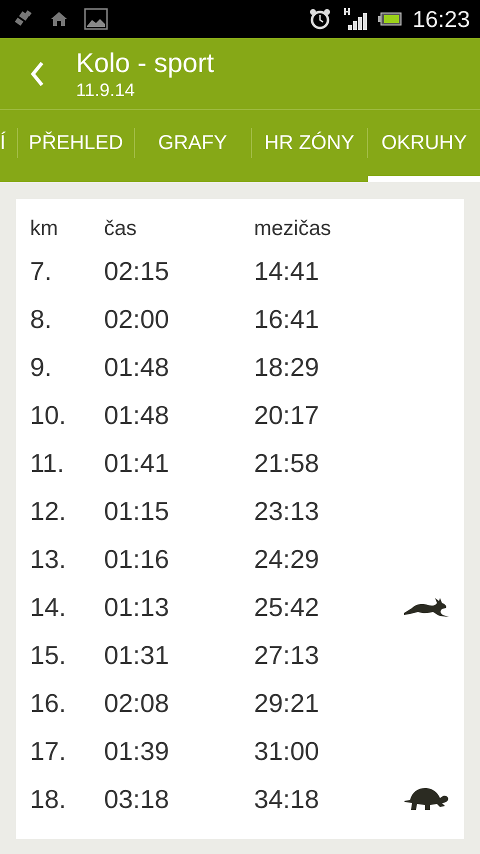 The image size is (480, 854). I want to click on table-cell-text: 24:29, so click(287, 559).